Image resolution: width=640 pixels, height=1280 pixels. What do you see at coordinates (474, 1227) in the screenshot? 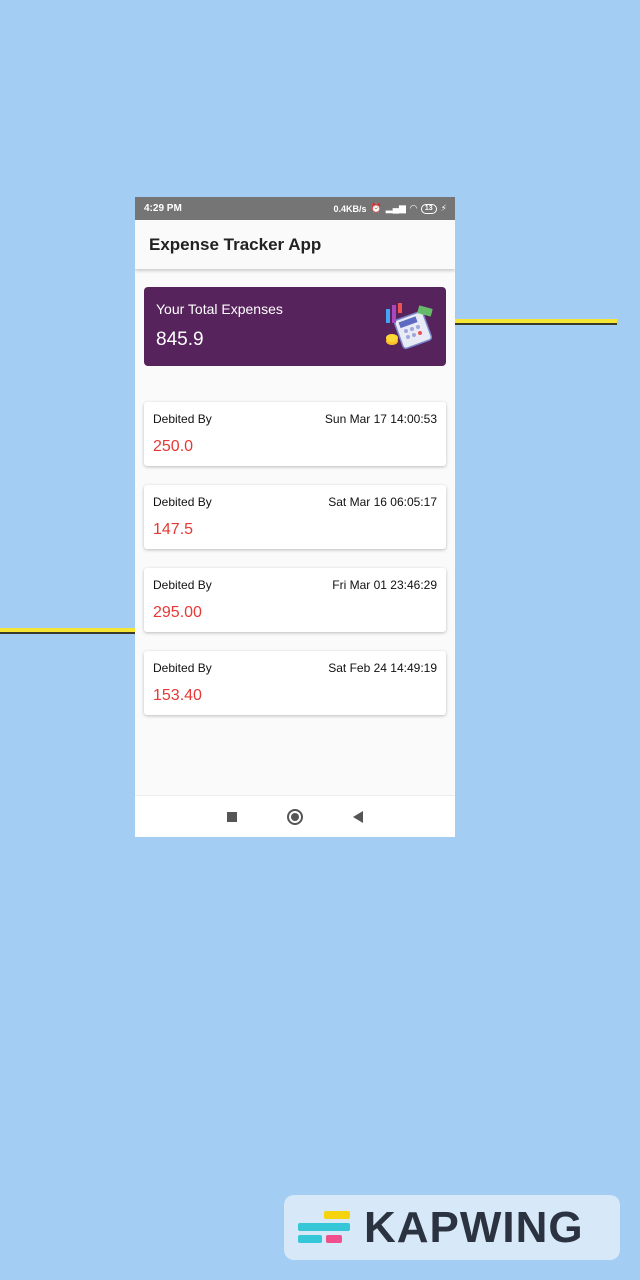
I see `watermark-text: KAPWING` at bounding box center [474, 1227].